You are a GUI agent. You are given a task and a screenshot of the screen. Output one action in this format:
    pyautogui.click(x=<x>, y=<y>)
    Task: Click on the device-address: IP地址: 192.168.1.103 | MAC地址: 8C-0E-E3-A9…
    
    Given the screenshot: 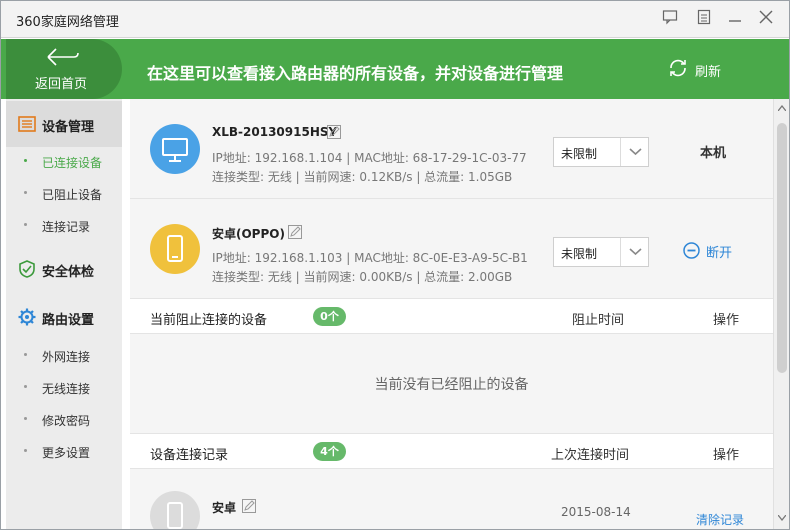 What is the action you would take?
    pyautogui.click(x=370, y=258)
    